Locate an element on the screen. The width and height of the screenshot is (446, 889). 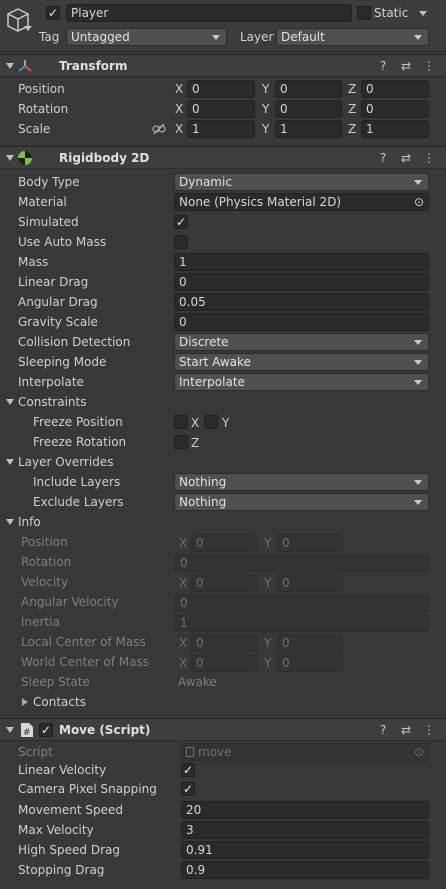
info-position-x-field: 0 is located at coordinates (224, 543).